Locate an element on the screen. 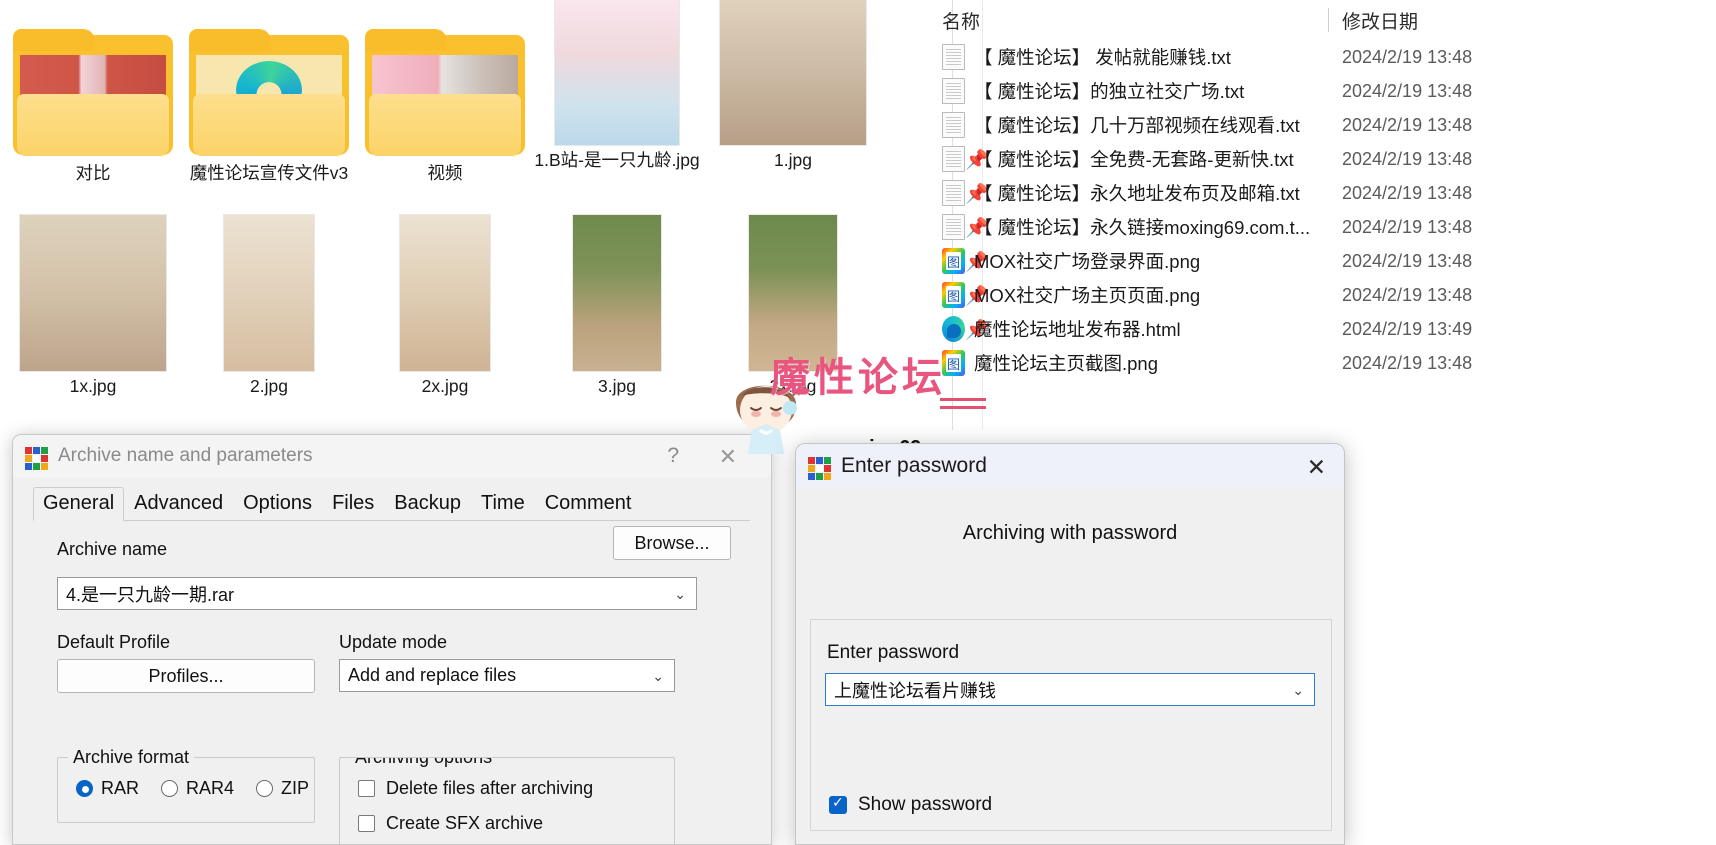  file-modified-cell: 2024/2/19 13:49 is located at coordinates (1407, 328).